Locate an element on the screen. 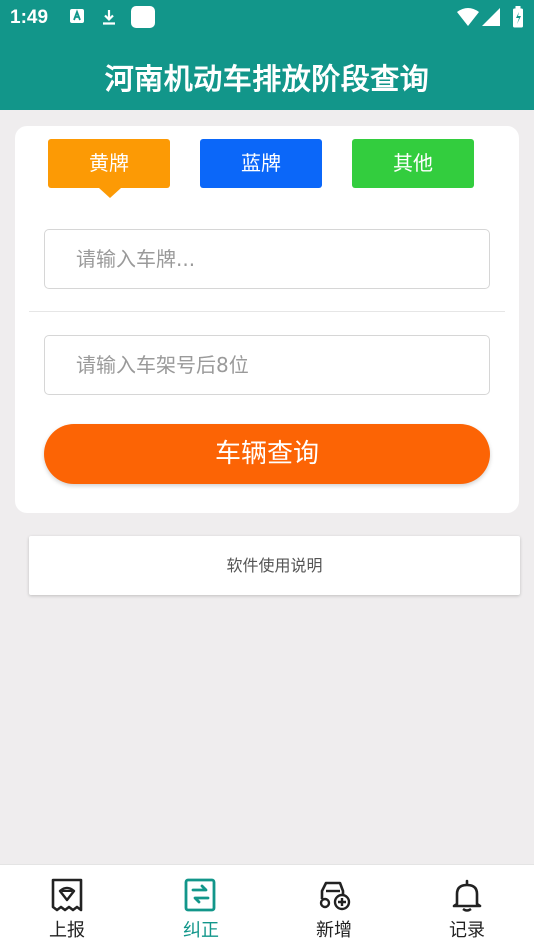 The height and width of the screenshot is (951, 534). add-vehicle-icon is located at coordinates (334, 895).